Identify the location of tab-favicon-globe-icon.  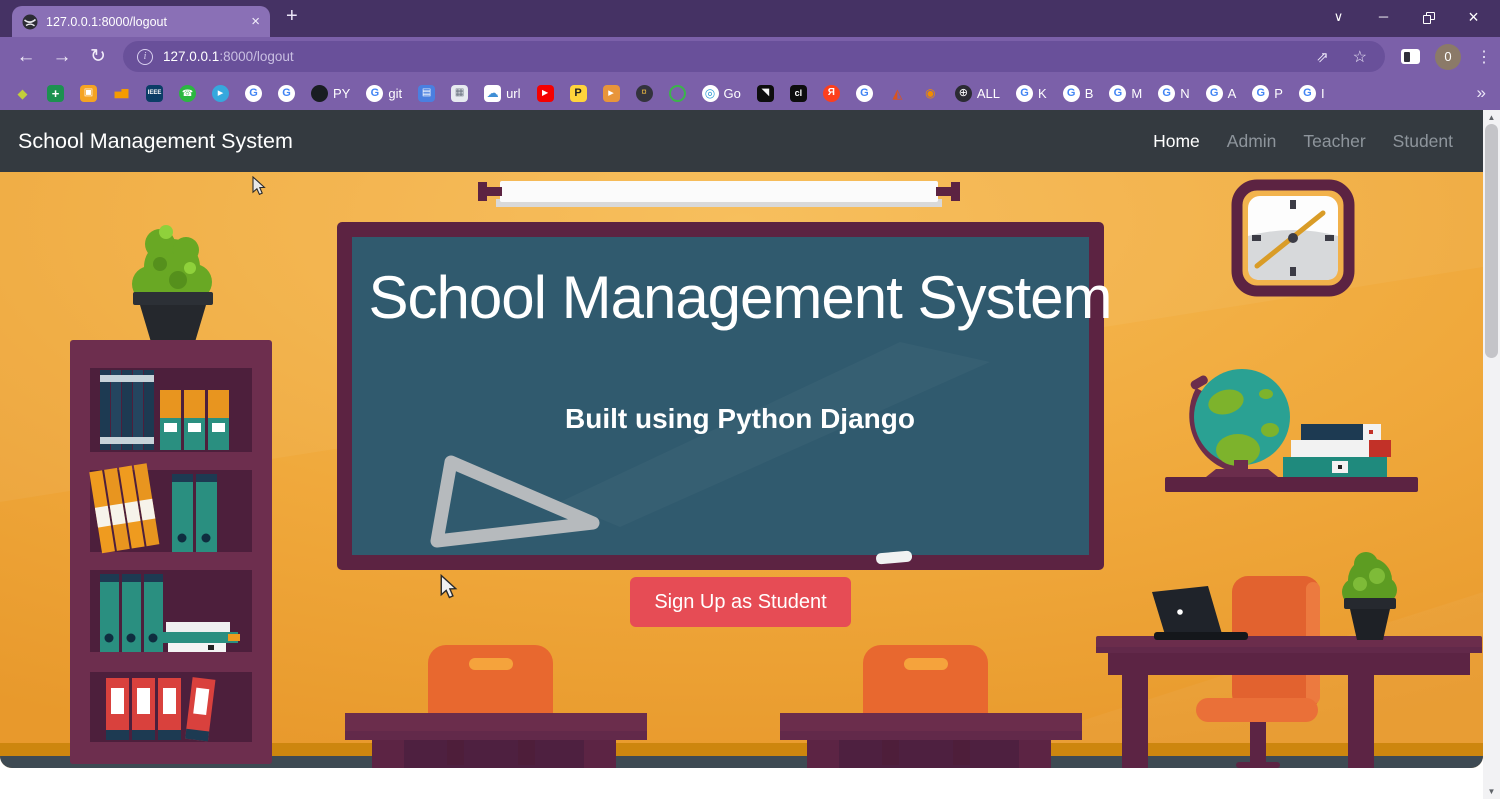
(30, 21).